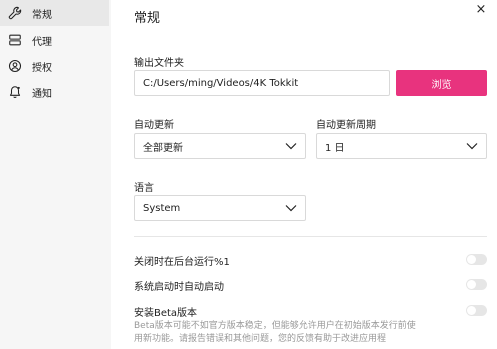  I want to click on sidebar-item-general: 常规, so click(54, 13).